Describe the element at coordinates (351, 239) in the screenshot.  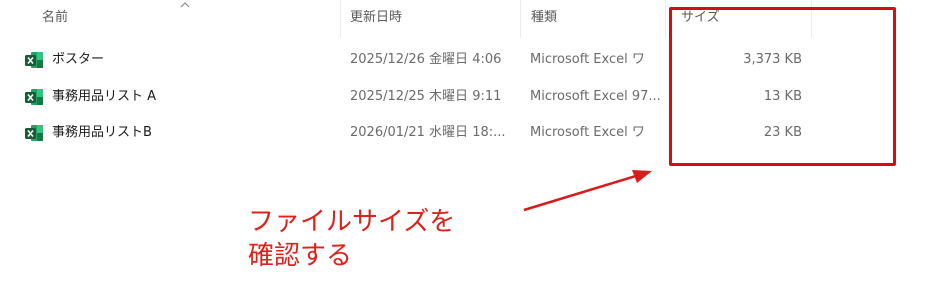
I see `annotation-callout-text: ファイルサイズを 確認する` at that location.